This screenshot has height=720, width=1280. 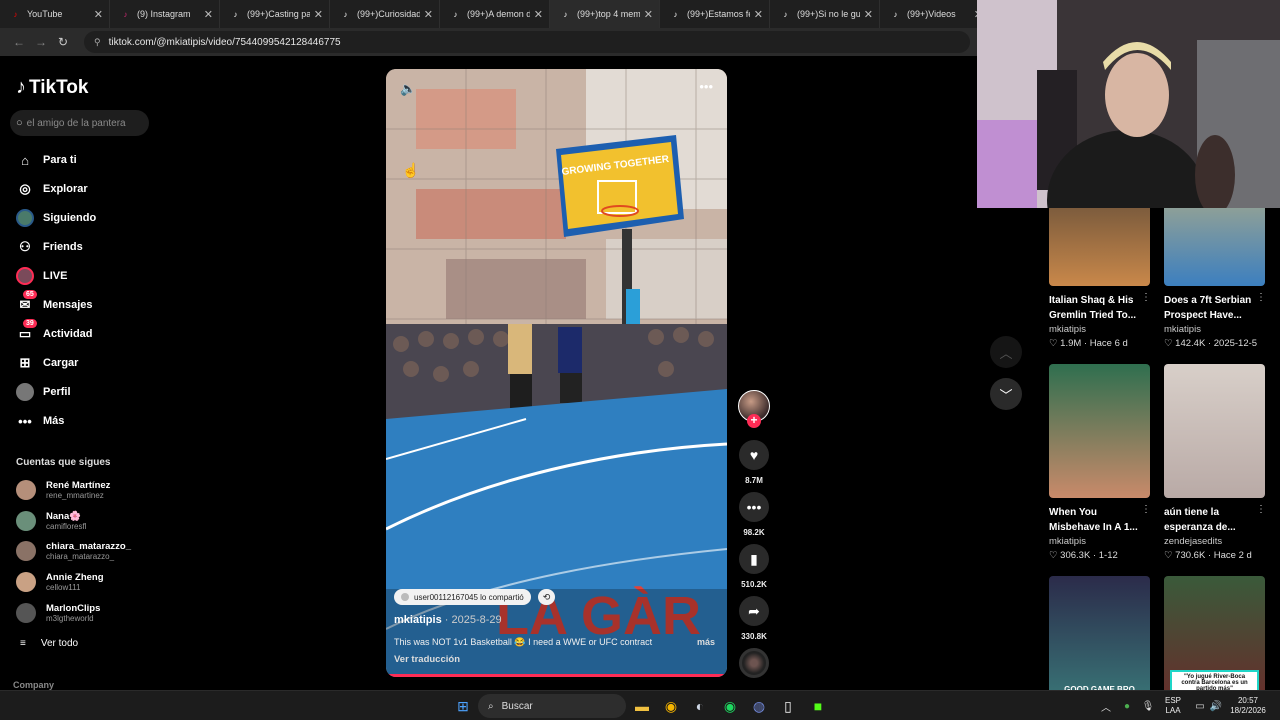 I want to click on volume-icon: 🔈, so click(x=408, y=89).